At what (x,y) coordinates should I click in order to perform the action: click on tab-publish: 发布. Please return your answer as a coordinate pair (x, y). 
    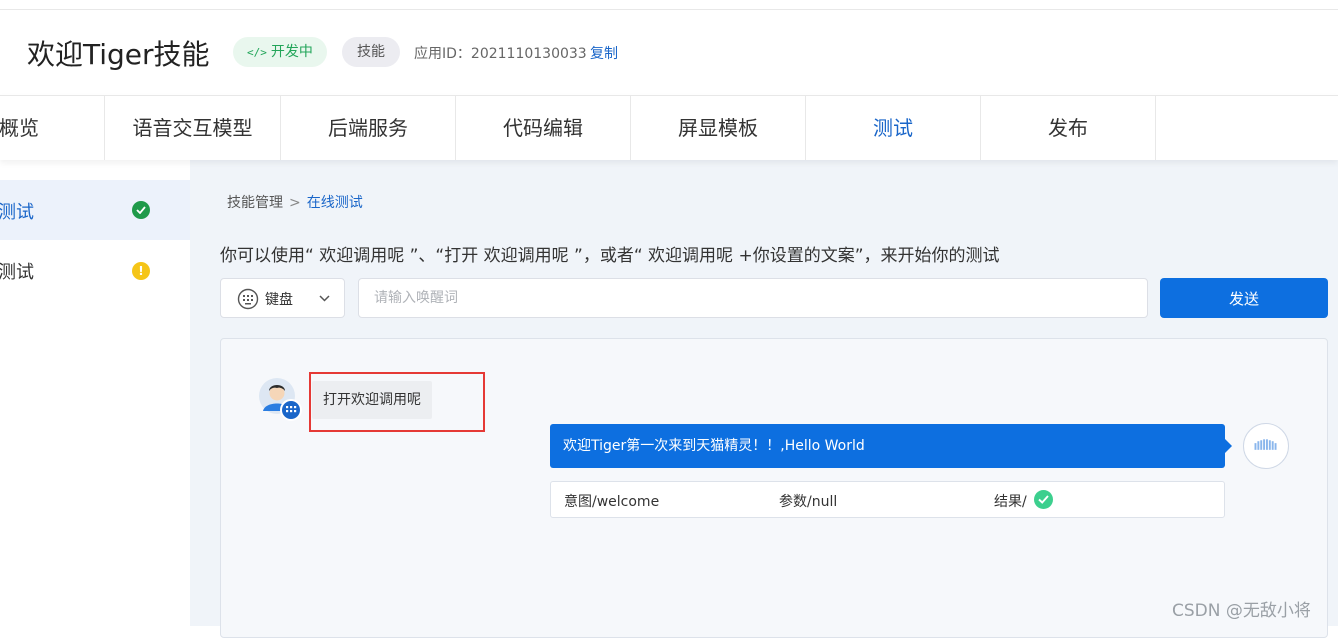
    Looking at the image, I should click on (1068, 128).